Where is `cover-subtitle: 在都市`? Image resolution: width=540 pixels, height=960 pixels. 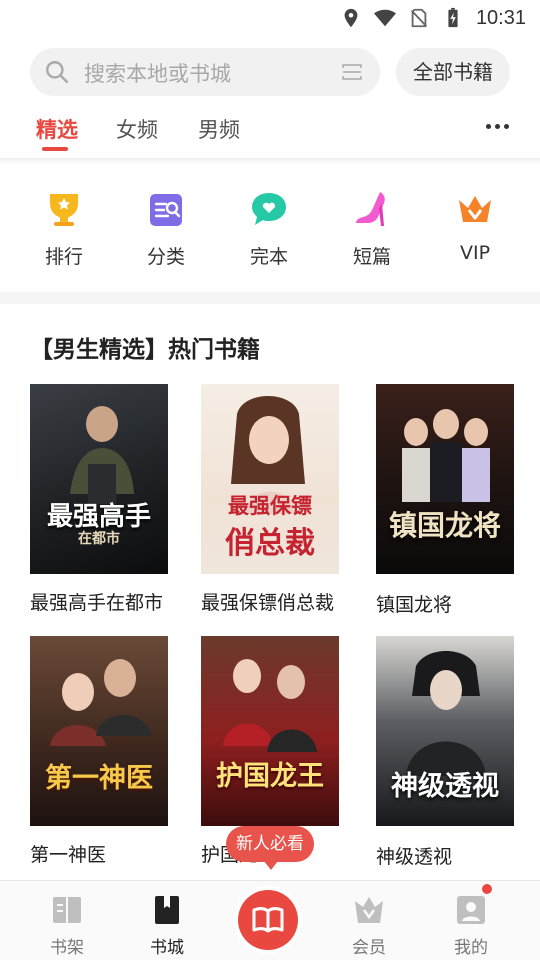
cover-subtitle: 在都市 is located at coordinates (99, 539).